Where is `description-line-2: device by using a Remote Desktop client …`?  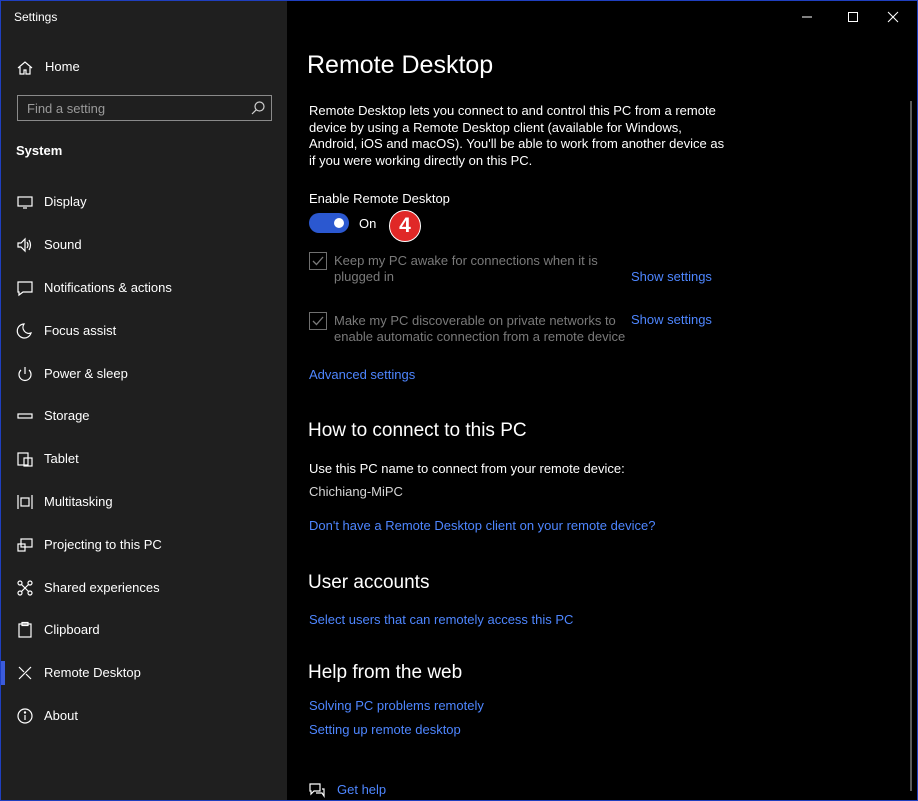 description-line-2: device by using a Remote Desktop client … is located at coordinates (495, 127).